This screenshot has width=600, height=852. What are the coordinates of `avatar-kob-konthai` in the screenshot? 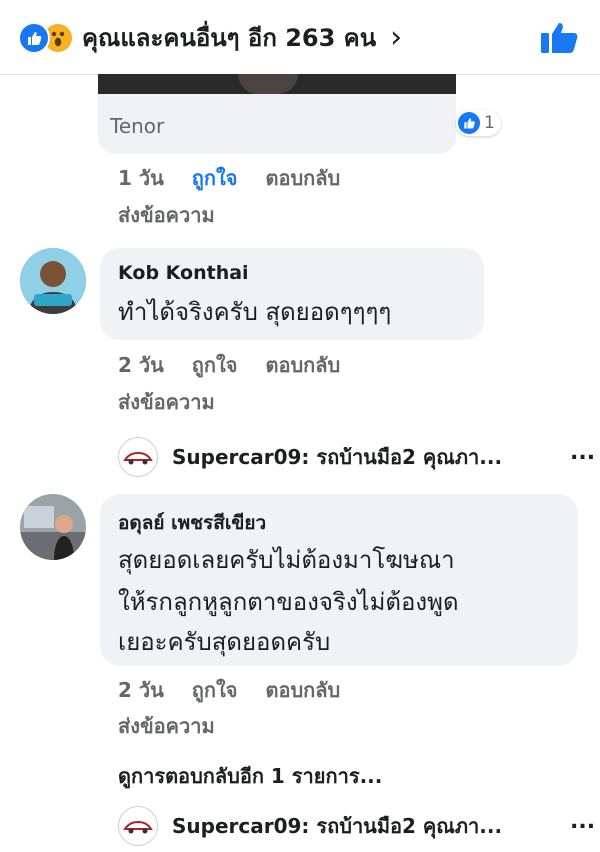 It's located at (53, 281).